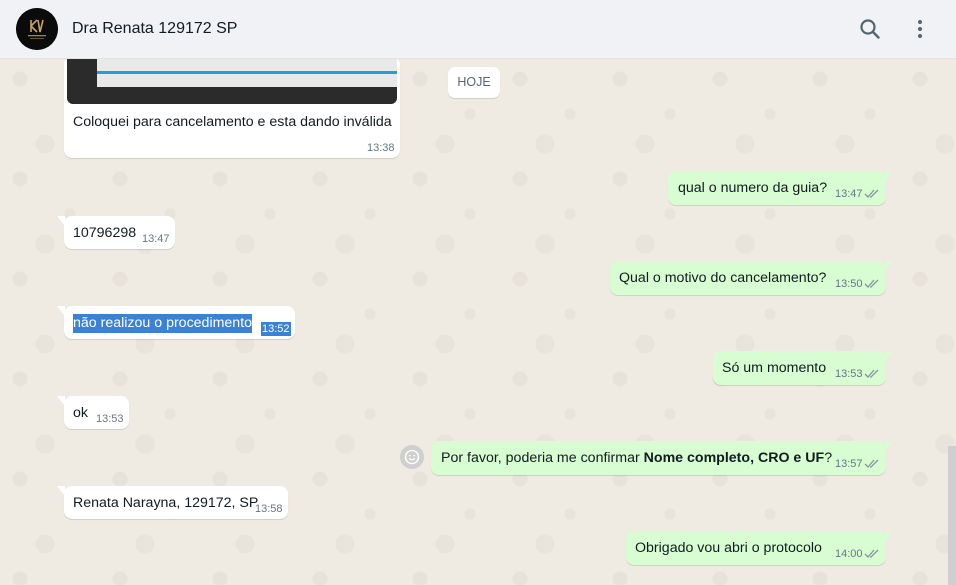  What do you see at coordinates (154, 29) in the screenshot?
I see `contact-name: Dra Renata 129172 SP` at bounding box center [154, 29].